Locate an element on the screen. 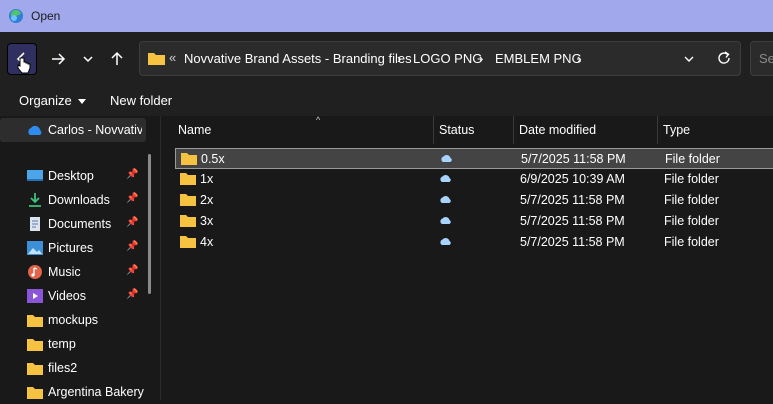  forward-arrow-icon is located at coordinates (59, 59).